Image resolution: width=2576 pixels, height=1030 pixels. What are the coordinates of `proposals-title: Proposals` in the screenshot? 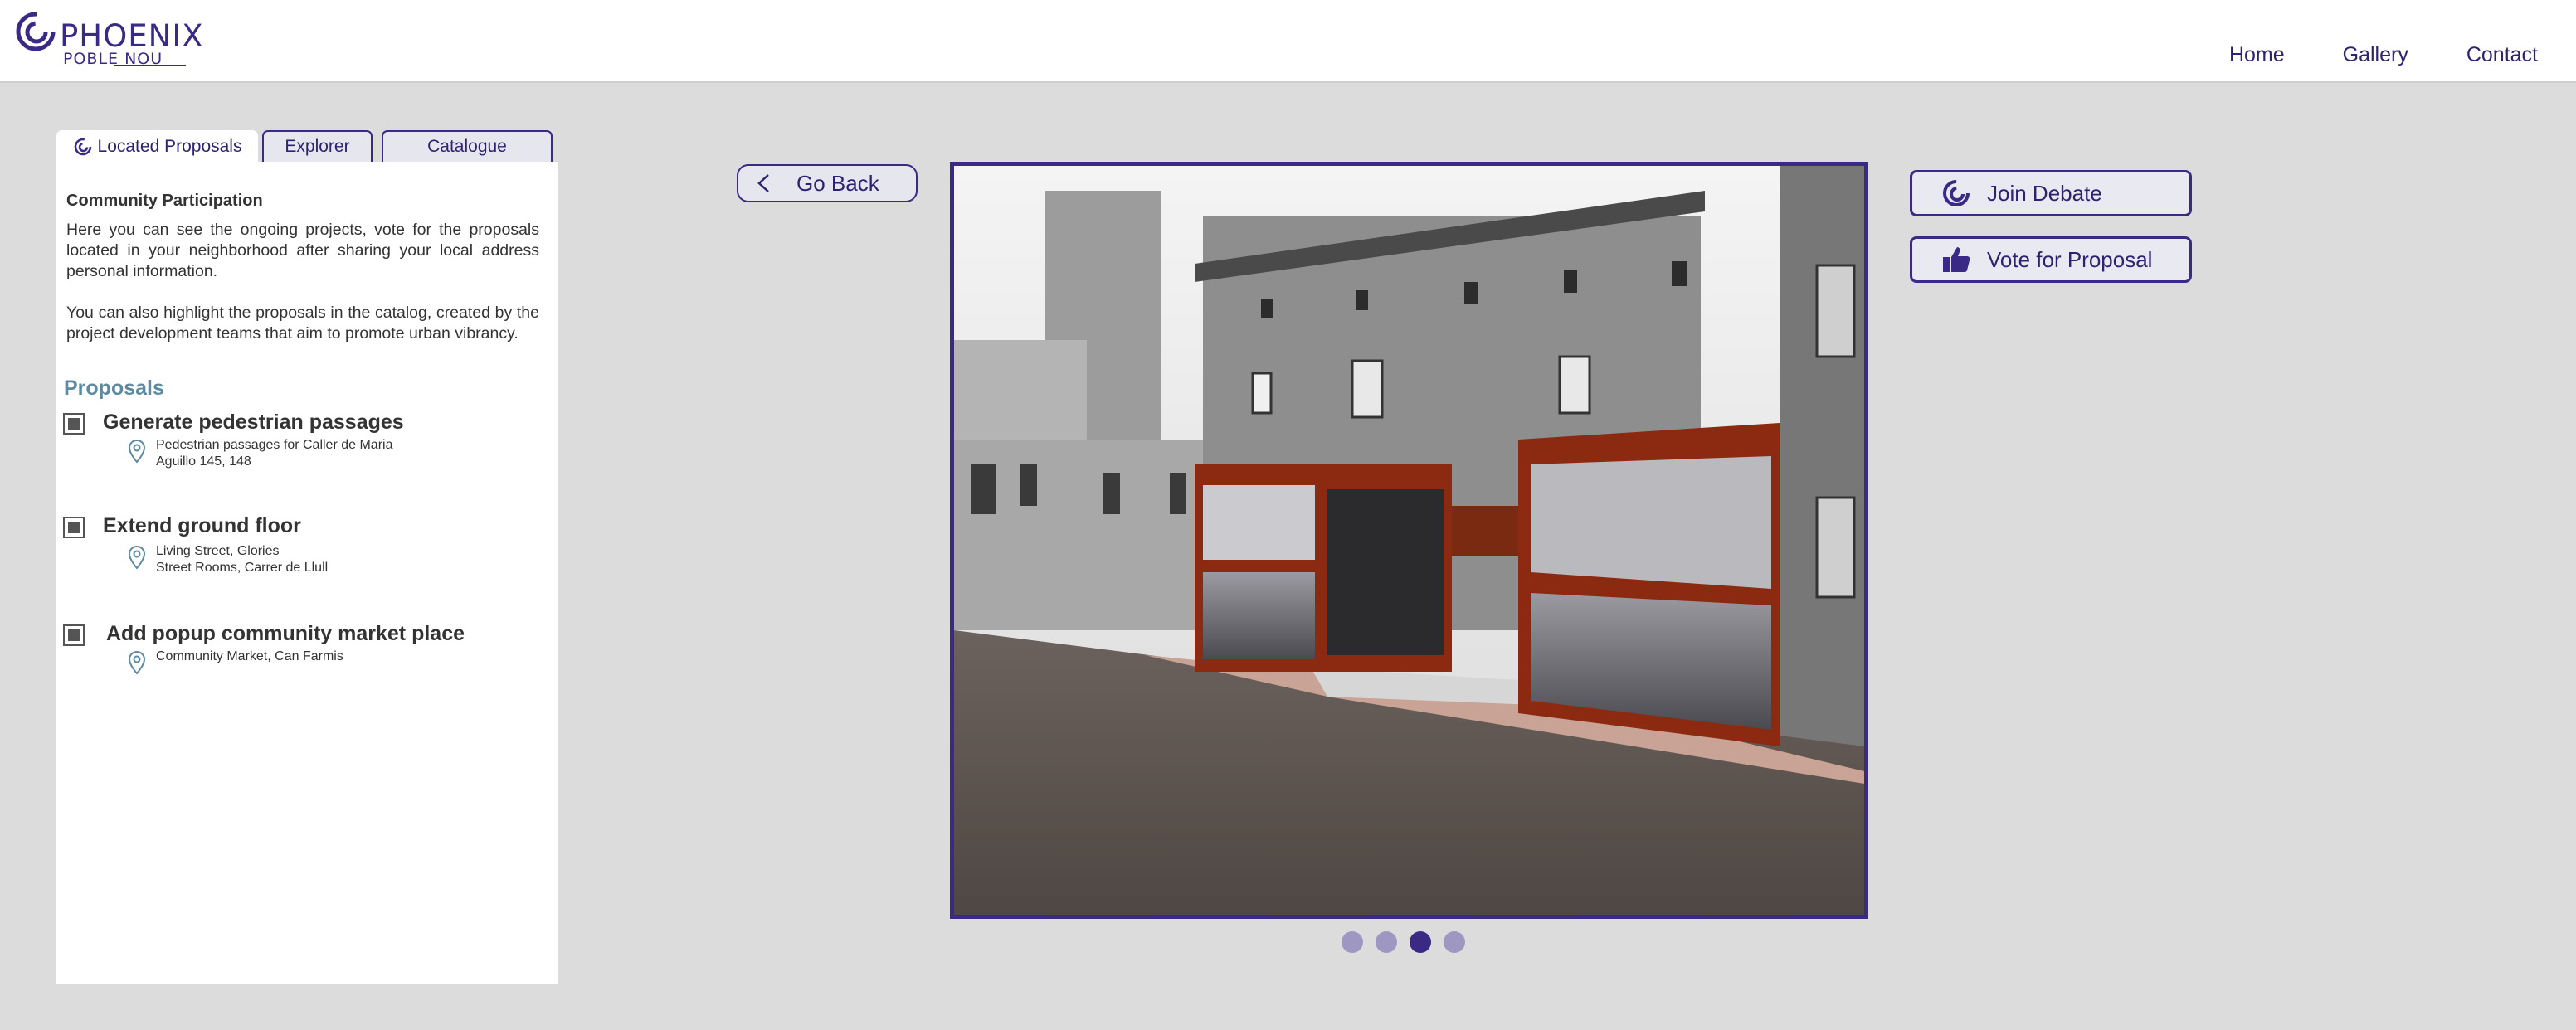 It's located at (114, 388).